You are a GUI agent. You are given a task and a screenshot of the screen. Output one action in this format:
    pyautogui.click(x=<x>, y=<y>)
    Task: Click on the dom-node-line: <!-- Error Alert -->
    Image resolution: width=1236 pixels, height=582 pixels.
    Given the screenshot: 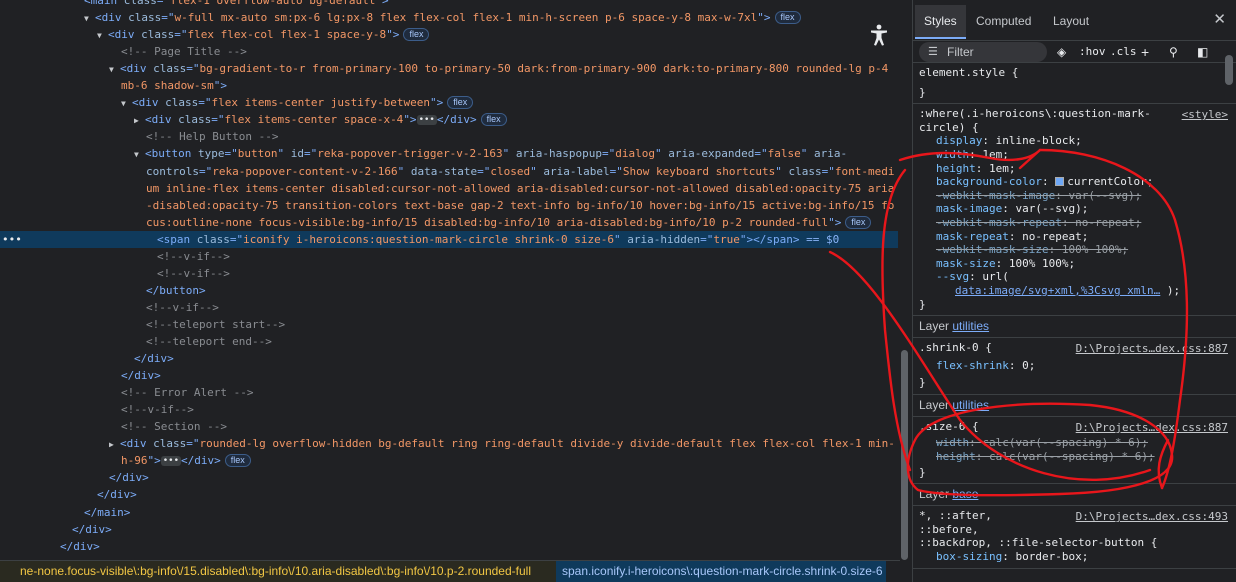 What is the action you would take?
    pyautogui.click(x=450, y=392)
    